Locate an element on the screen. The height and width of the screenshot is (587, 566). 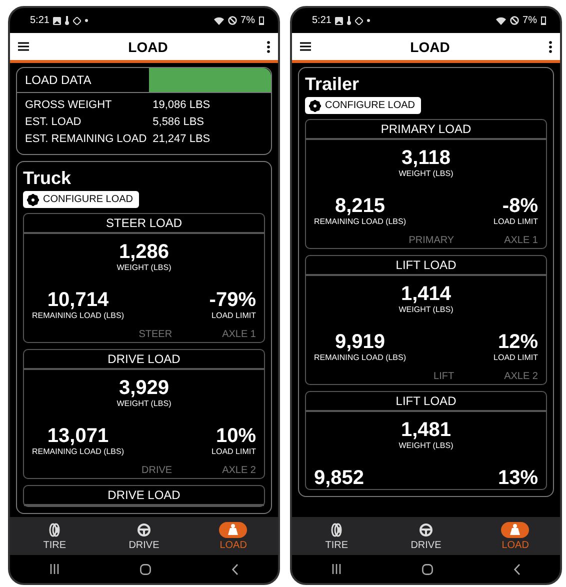
weight-value: 3,929 is located at coordinates (144, 388).